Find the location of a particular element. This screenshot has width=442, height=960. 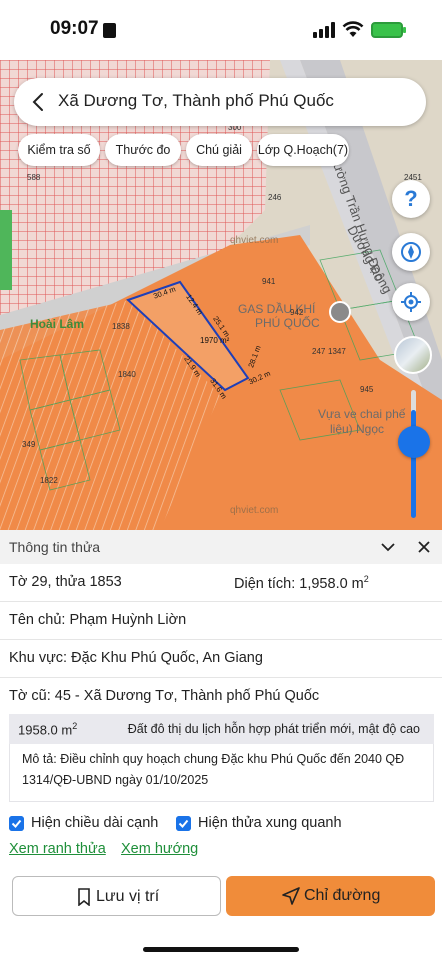

battery-icon is located at coordinates (388, 30).